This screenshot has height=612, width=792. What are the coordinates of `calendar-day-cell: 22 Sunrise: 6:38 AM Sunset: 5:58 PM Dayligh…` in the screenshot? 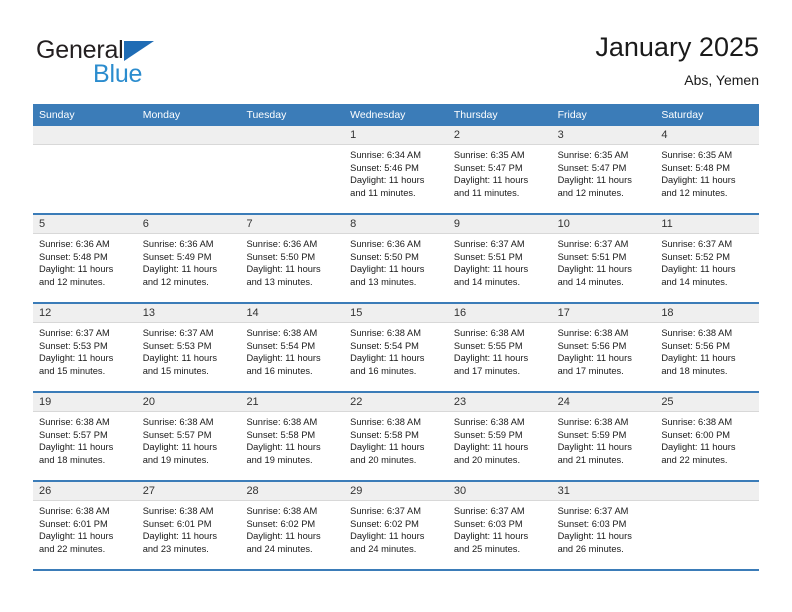 It's located at (396, 436).